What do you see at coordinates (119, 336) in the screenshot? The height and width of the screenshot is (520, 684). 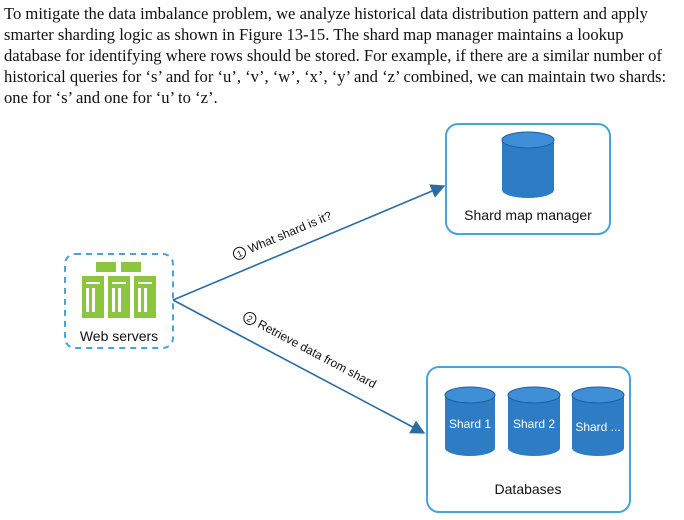 I see `web-servers-label: Web servers` at bounding box center [119, 336].